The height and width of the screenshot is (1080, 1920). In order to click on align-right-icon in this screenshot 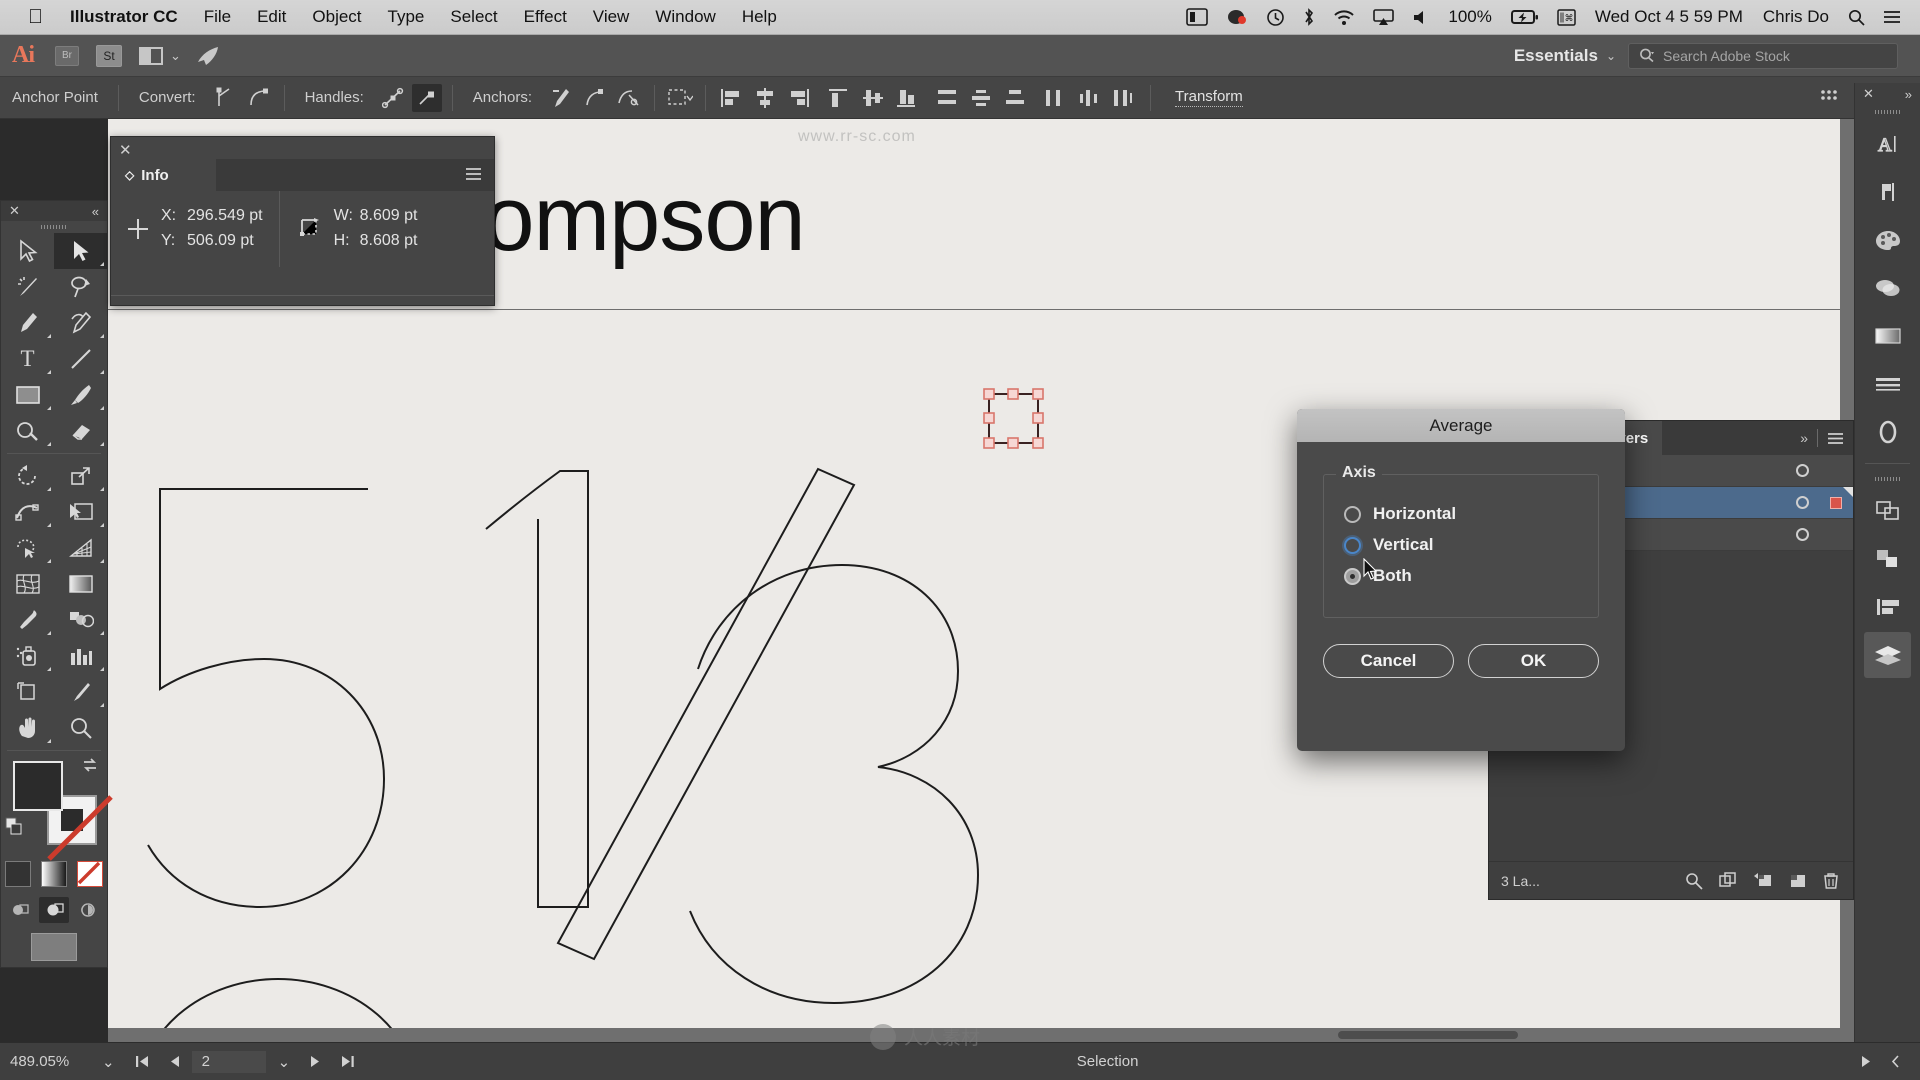, I will do `click(799, 98)`.